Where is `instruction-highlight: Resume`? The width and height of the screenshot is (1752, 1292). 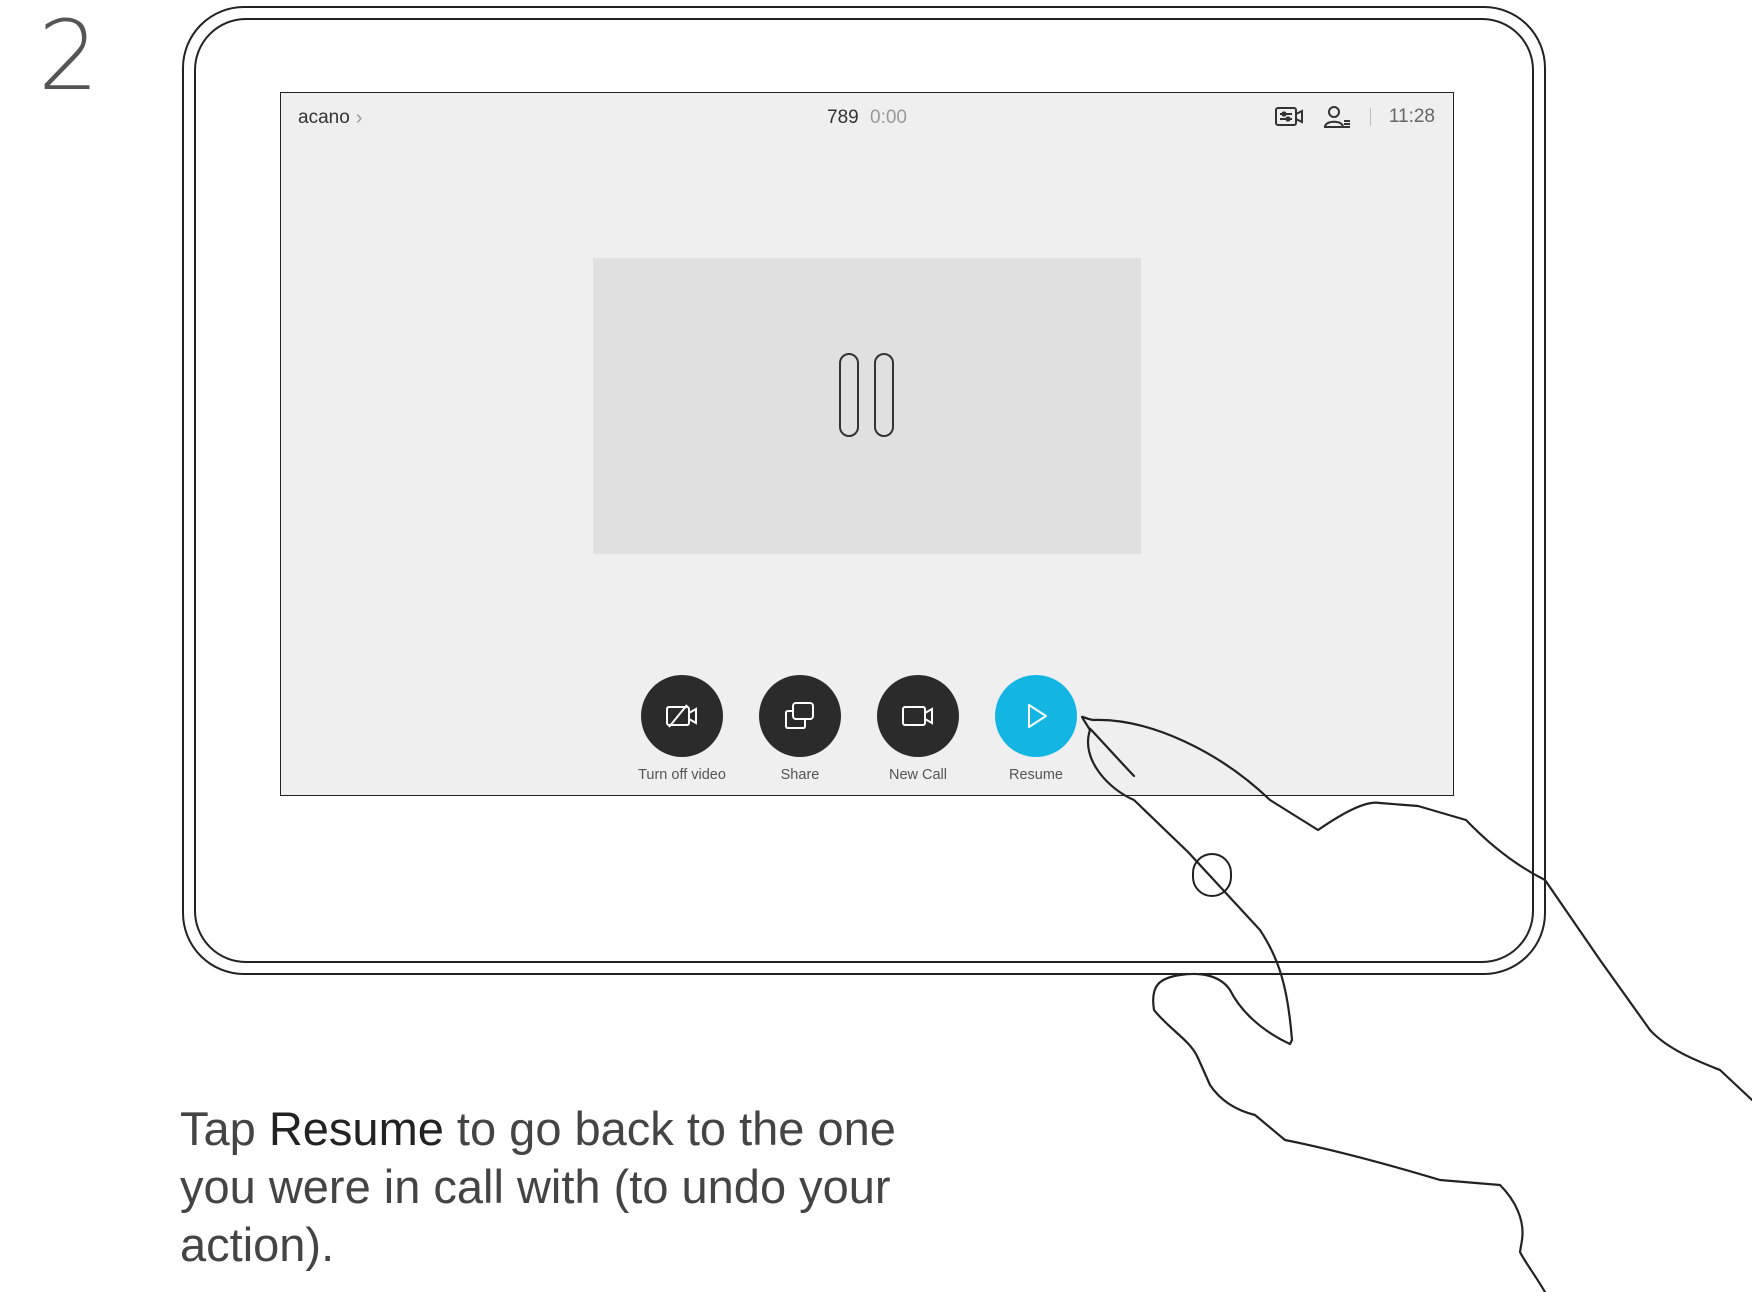 instruction-highlight: Resume is located at coordinates (356, 1128).